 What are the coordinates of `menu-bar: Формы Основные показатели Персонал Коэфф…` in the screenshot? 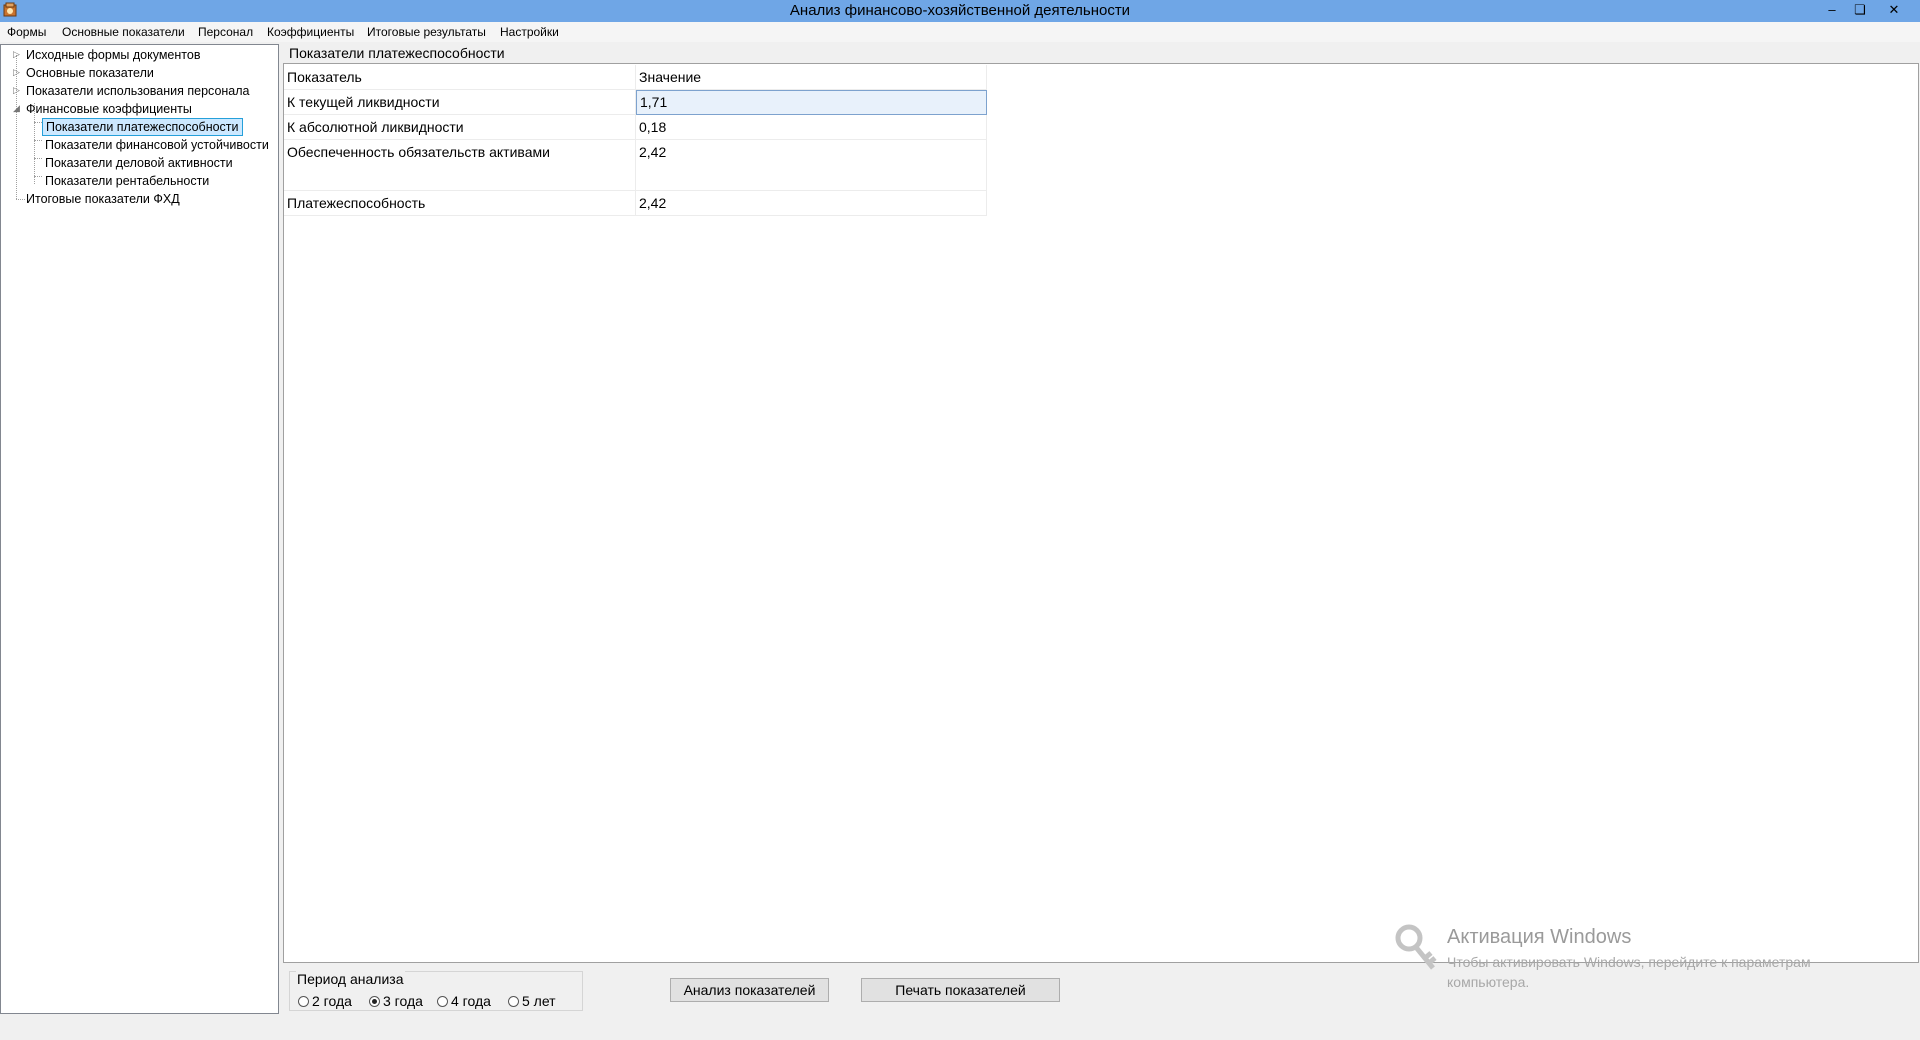 It's located at (960, 32).